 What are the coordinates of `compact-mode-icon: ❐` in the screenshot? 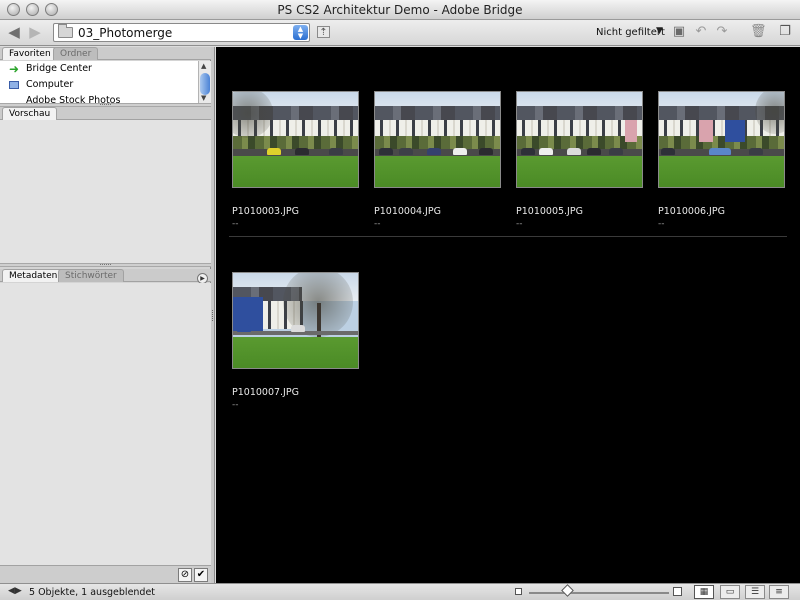 It's located at (785, 32).